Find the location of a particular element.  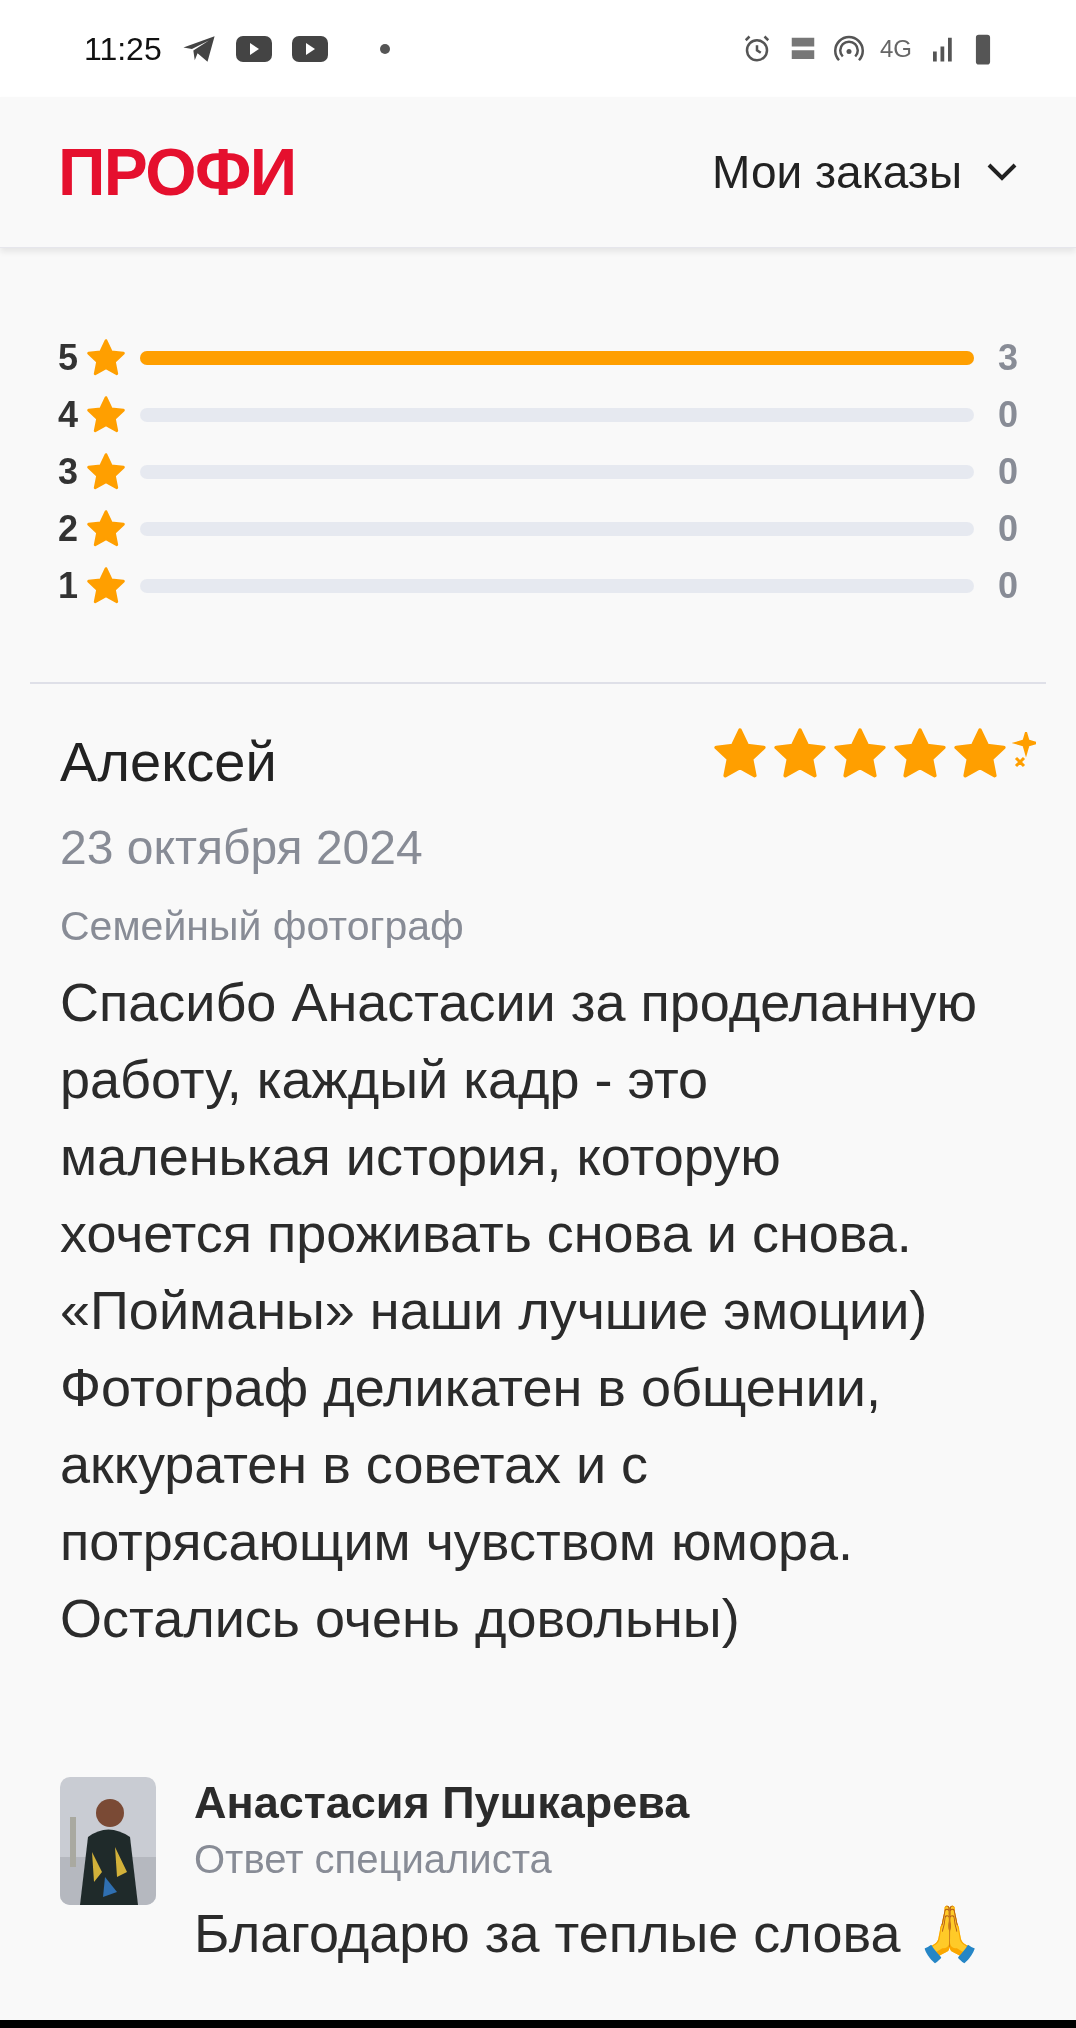

service-name: Семейный фотограф is located at coordinates (262, 926).